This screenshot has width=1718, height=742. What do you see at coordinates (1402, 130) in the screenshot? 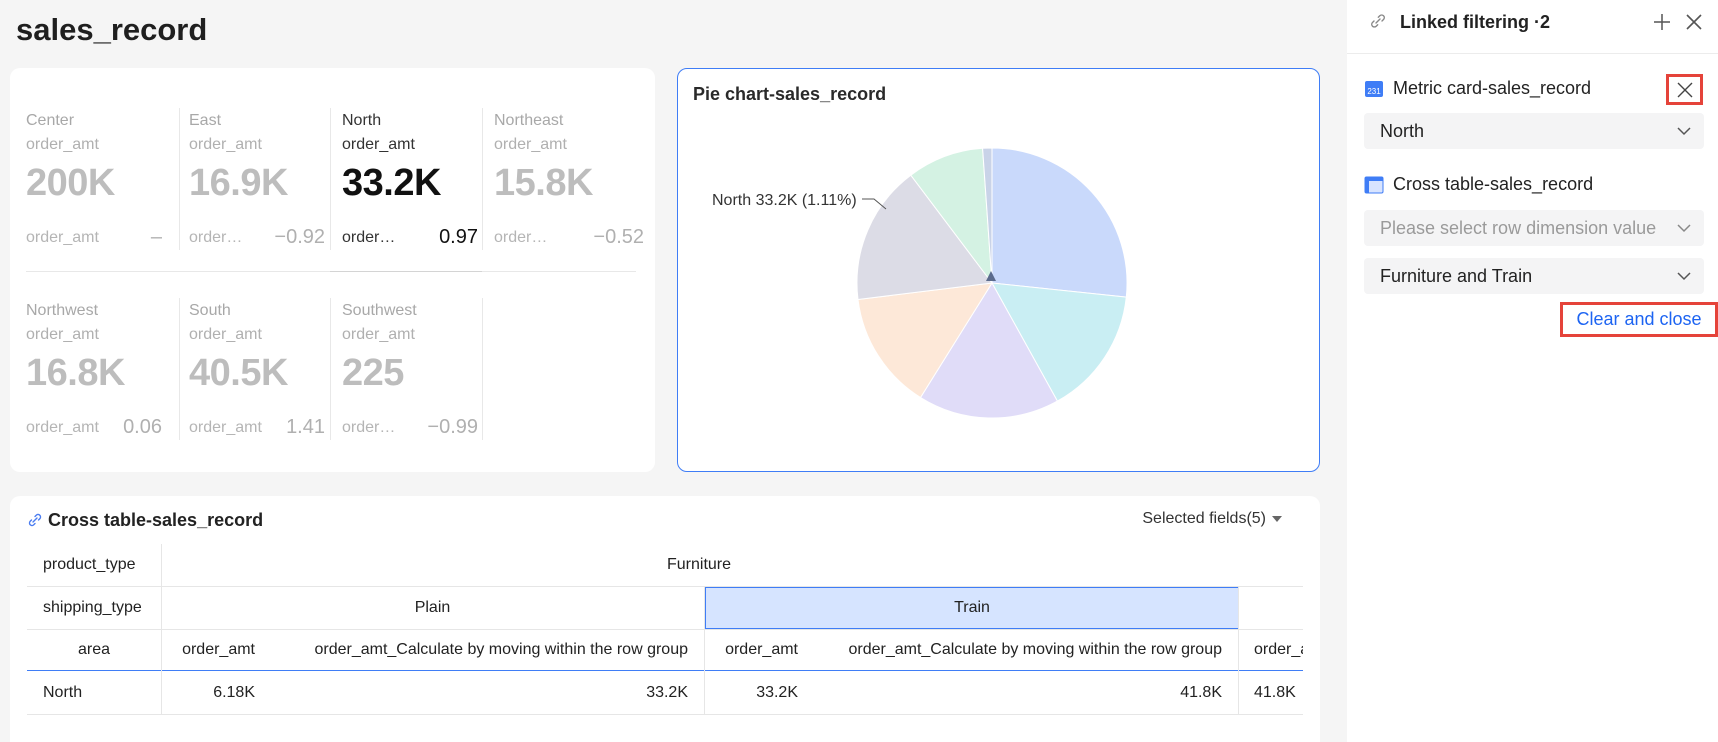
I see `select-value: North` at bounding box center [1402, 130].